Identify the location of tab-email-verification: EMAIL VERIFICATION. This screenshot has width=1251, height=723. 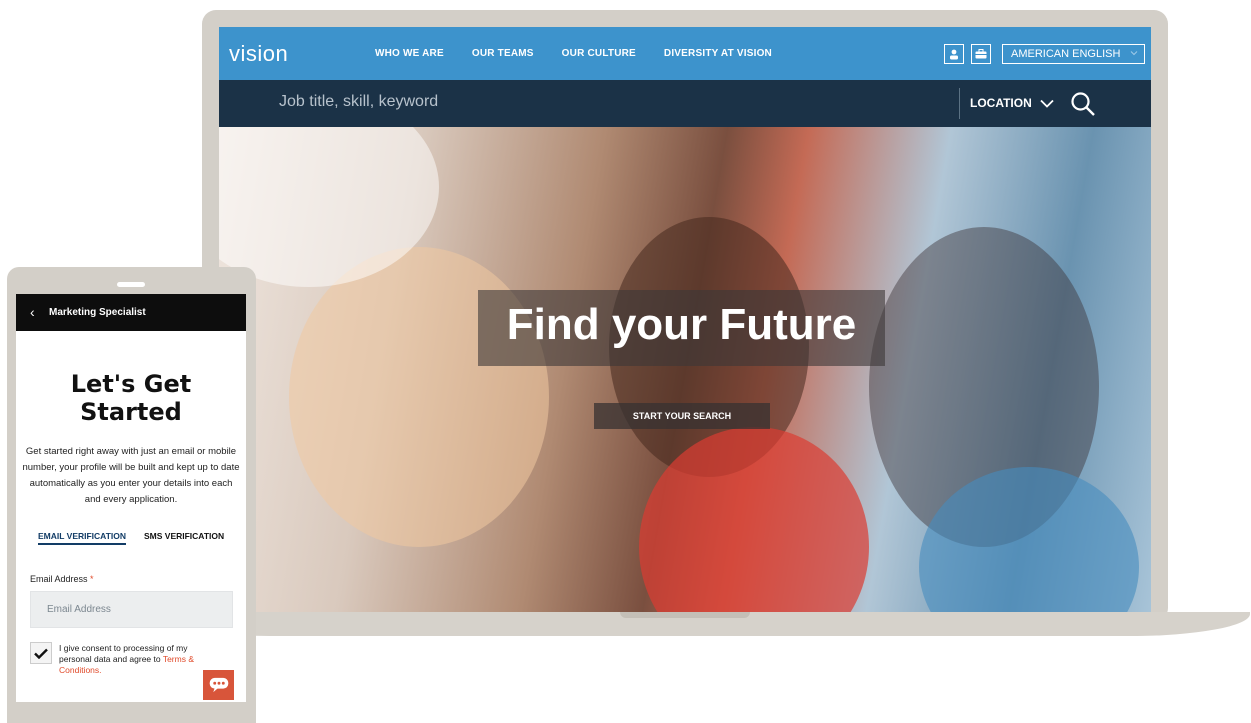
(82, 538).